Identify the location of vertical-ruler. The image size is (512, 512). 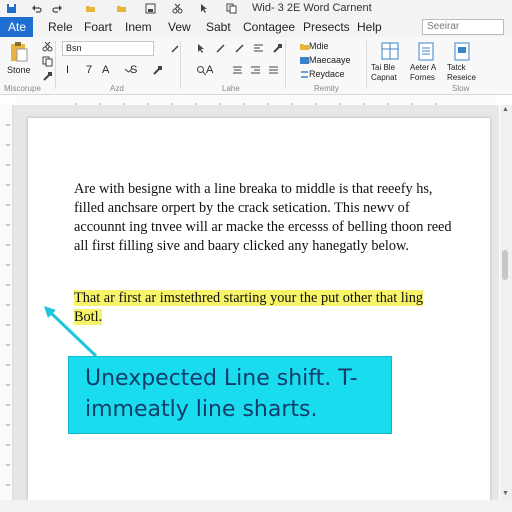
(7, 302).